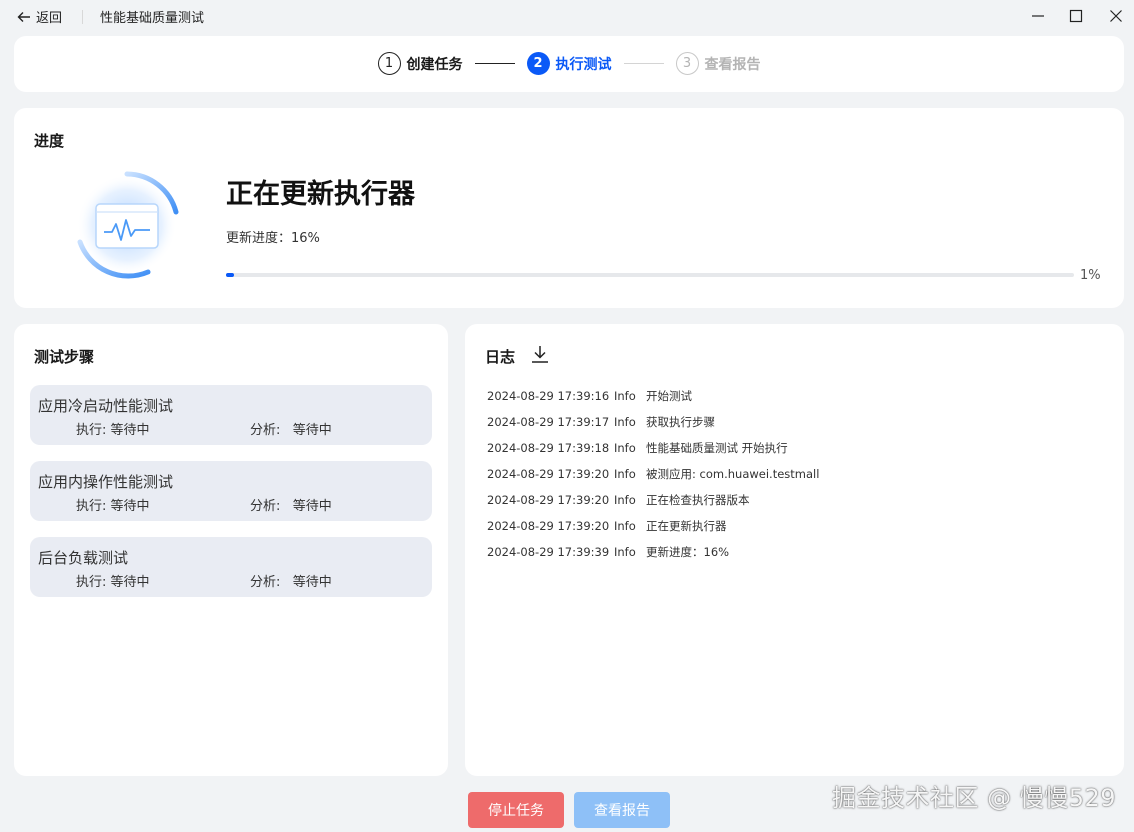  What do you see at coordinates (717, 448) in the screenshot?
I see `log-message: 性能基础质量测试 开始执行` at bounding box center [717, 448].